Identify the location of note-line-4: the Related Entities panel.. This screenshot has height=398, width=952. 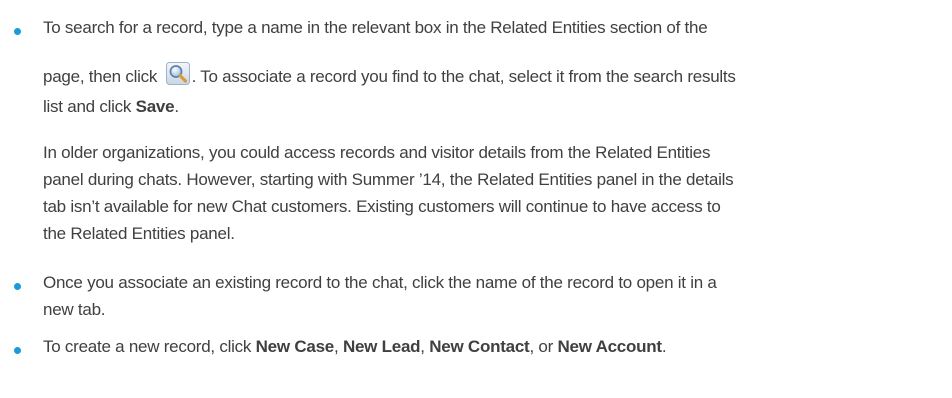
(139, 233).